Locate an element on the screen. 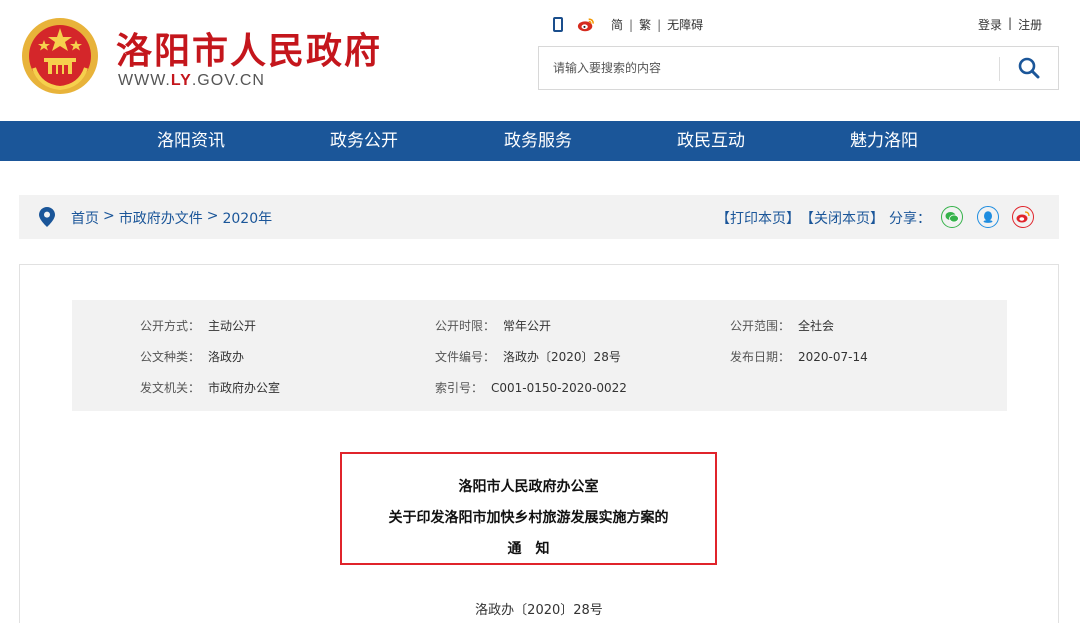 This screenshot has width=1080, height=623. mobile-phone-icon is located at coordinates (558, 24).